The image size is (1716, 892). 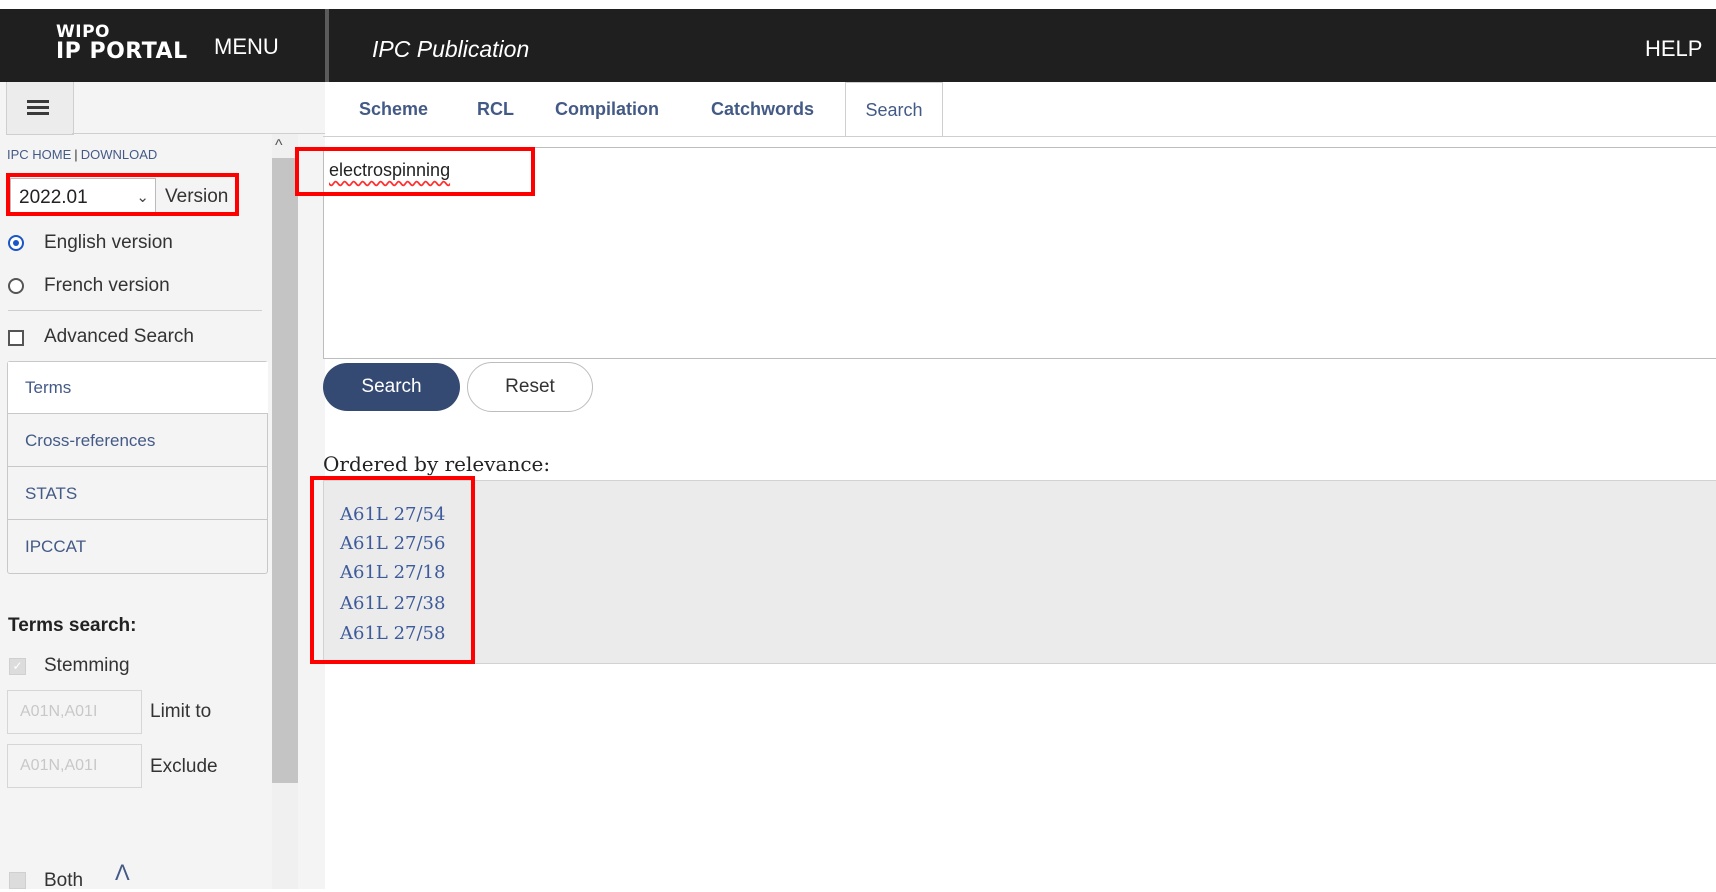 What do you see at coordinates (87, 665) in the screenshot?
I see `stemming-label: Stemming` at bounding box center [87, 665].